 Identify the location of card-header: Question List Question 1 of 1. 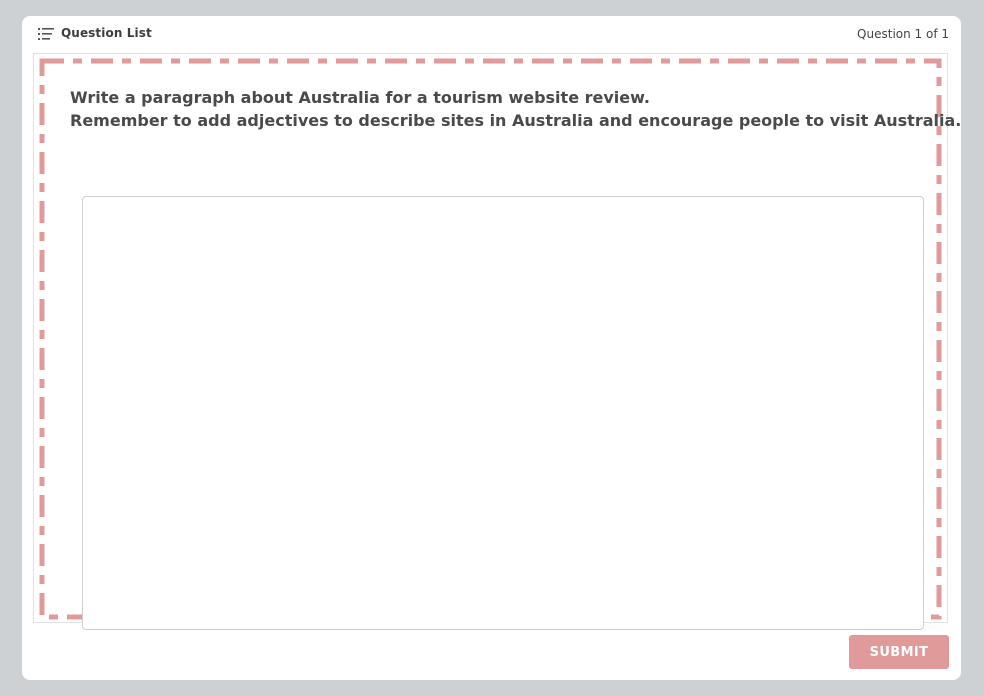
(491, 34).